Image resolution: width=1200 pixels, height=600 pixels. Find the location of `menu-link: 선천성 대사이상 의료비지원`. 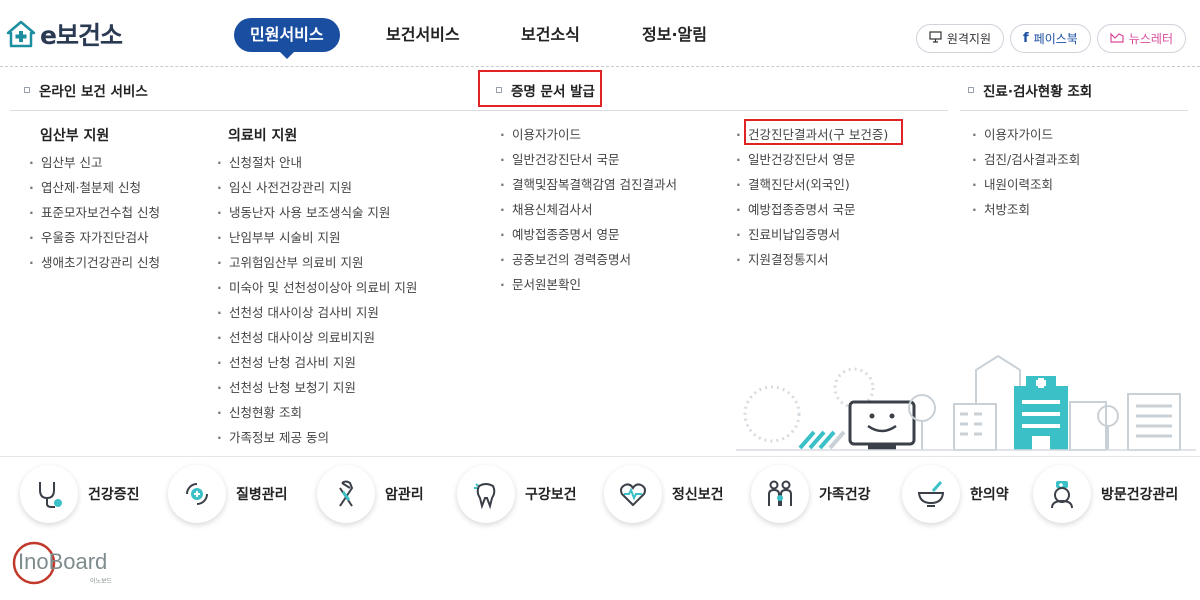

menu-link: 선천성 대사이상 의료비지원 is located at coordinates (316, 337).